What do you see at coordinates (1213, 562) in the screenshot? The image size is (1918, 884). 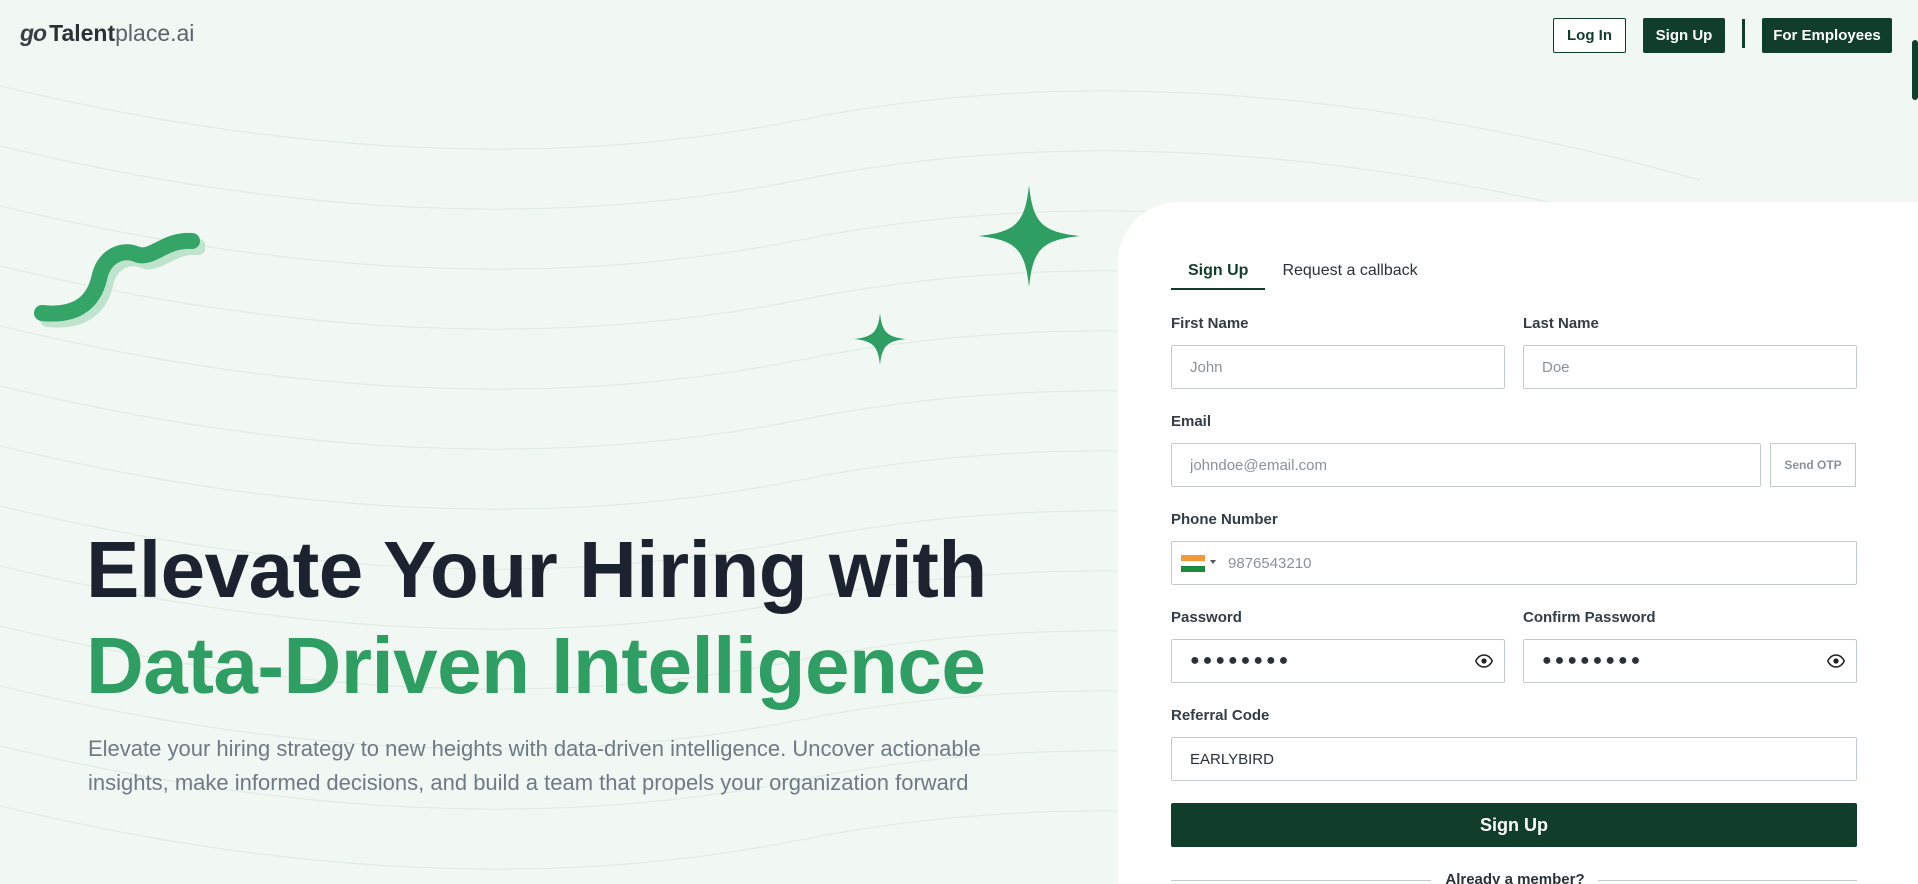 I see `country-dropdown-caret-icon` at bounding box center [1213, 562].